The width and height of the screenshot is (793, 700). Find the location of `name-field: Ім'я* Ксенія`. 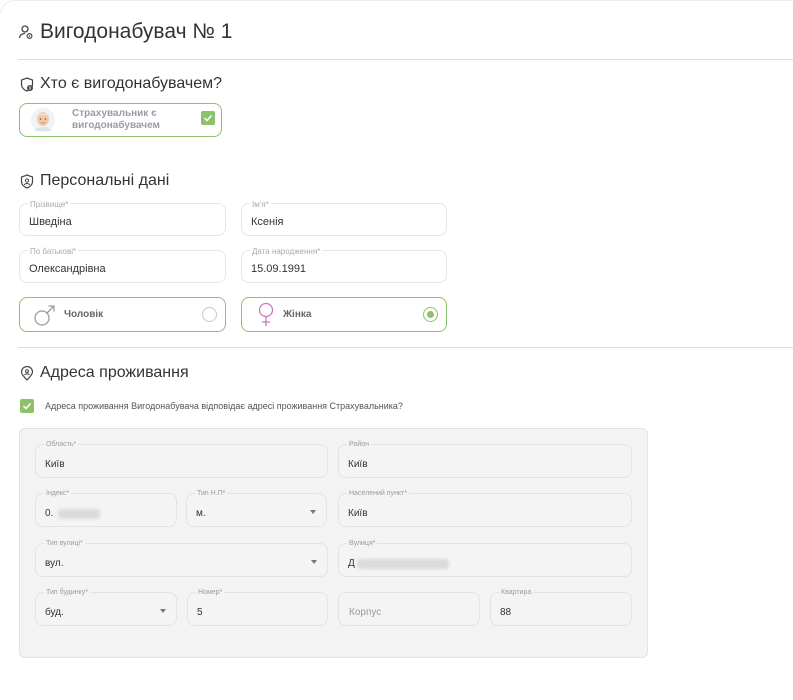

name-field: Ім'я* Ксенія is located at coordinates (344, 218).